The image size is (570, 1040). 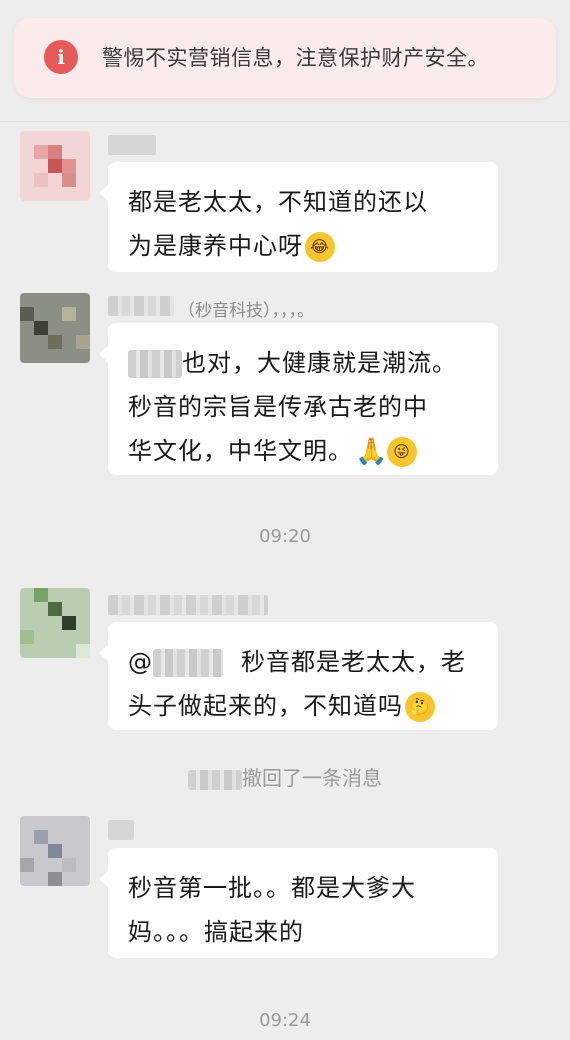 I want to click on warning-text: 警惕不实营销信息，注意保护财产安全。, so click(x=295, y=58).